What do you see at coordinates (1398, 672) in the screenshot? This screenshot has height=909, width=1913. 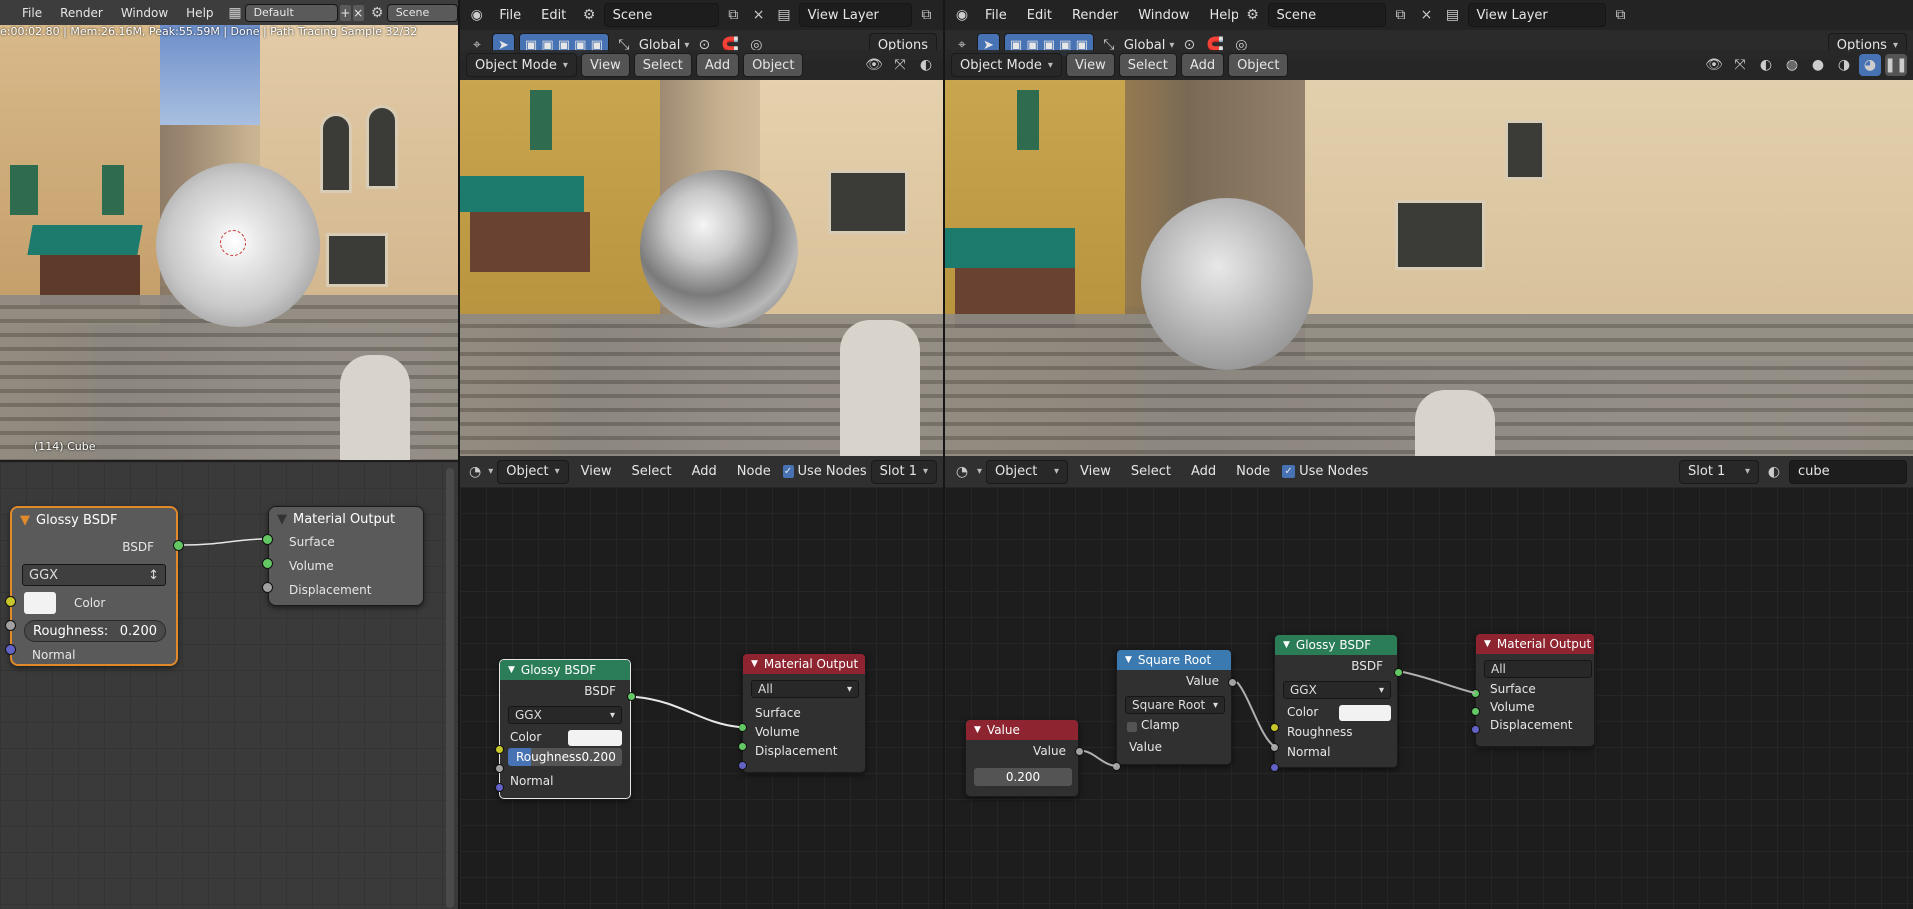 I see `bsdf-out-socket` at bounding box center [1398, 672].